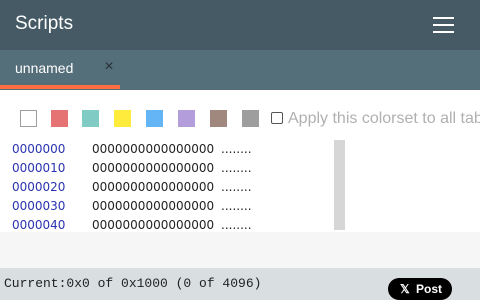 This screenshot has width=480, height=300. I want to click on status-current-position: Current:0x0 of 0x1000 (0 of 4096), so click(133, 283).